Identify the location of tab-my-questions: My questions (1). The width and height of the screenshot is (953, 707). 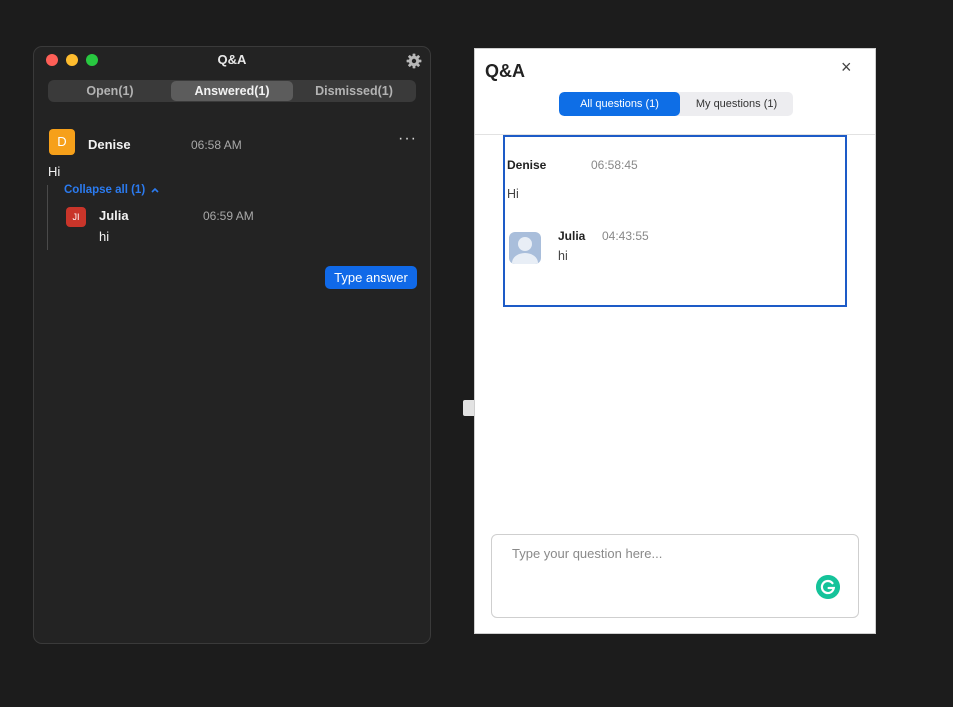
(736, 104).